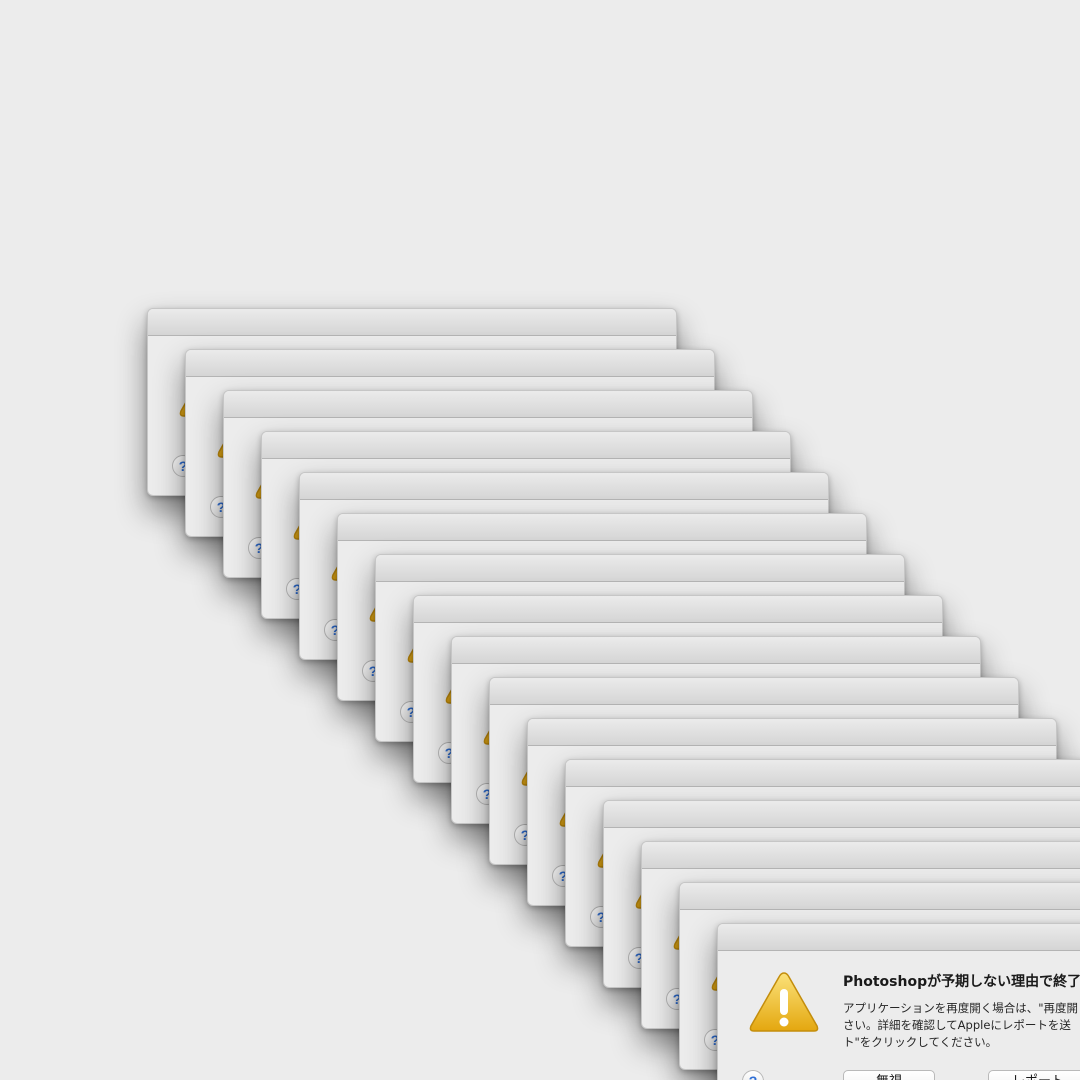 The height and width of the screenshot is (1080, 1080). I want to click on alert-message-line: さい。詳細を確認してAppleにレポートを送, so click(957, 1025).